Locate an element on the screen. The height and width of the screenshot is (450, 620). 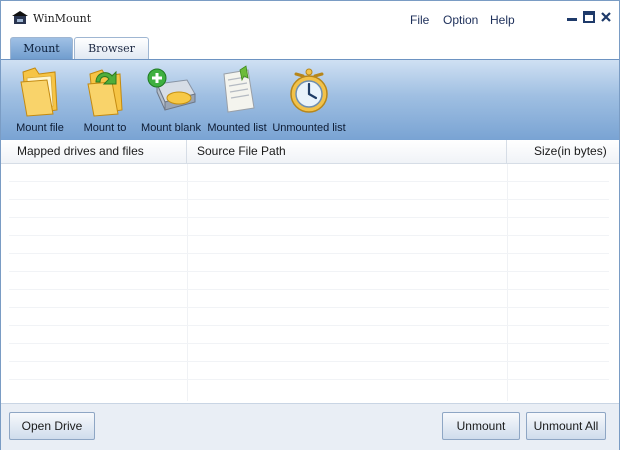
unmounted-list-label: Unmounted list is located at coordinates (309, 128).